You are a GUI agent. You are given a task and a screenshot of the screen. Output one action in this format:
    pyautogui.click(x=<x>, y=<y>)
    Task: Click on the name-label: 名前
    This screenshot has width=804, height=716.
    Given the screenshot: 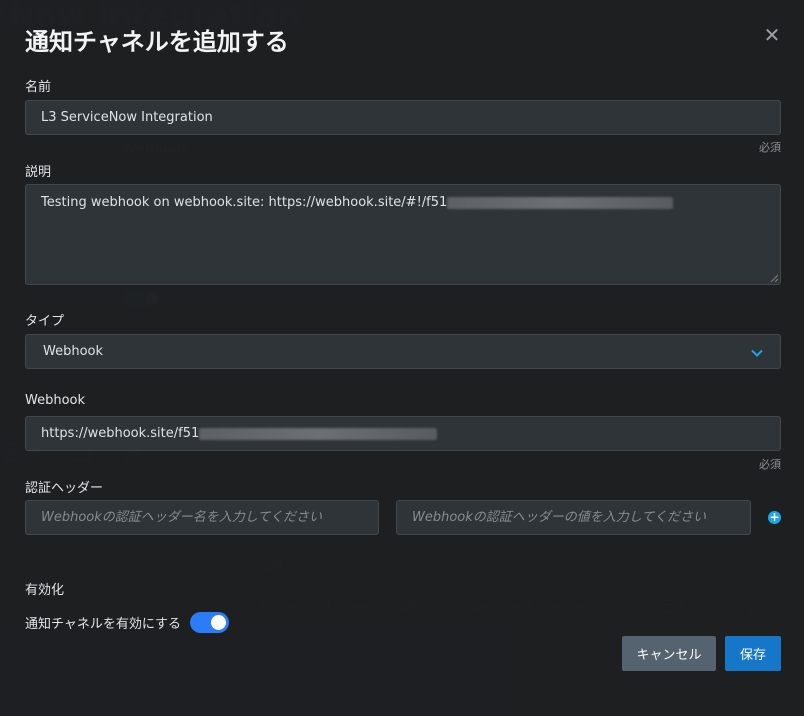 What is the action you would take?
    pyautogui.click(x=38, y=87)
    